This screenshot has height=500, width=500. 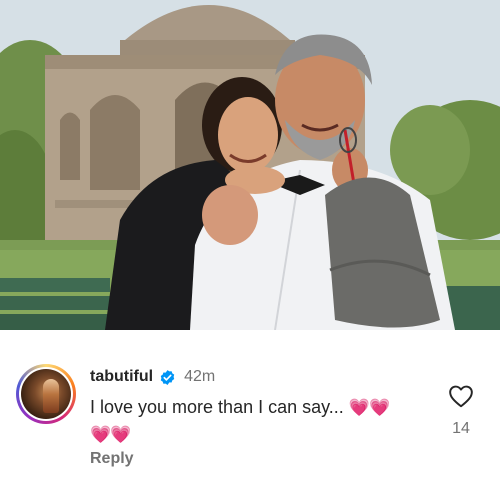 What do you see at coordinates (461, 396) in the screenshot?
I see `heart-outline-icon` at bounding box center [461, 396].